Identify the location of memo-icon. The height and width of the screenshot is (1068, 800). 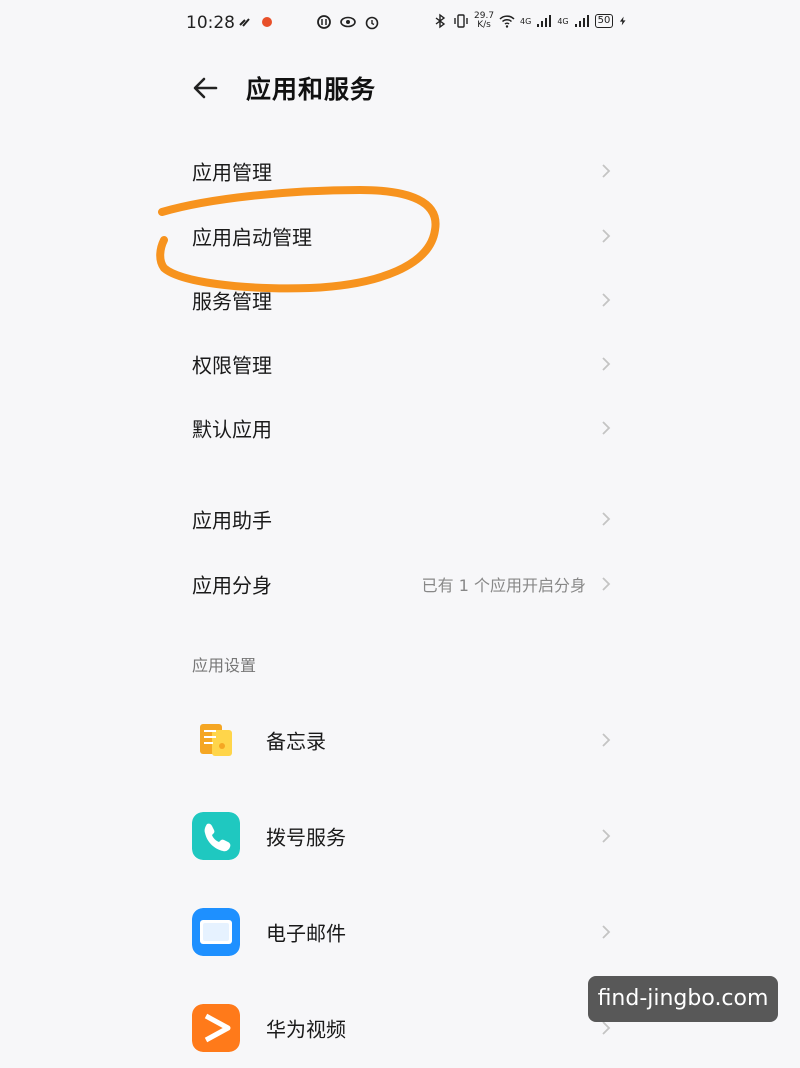
(216, 740).